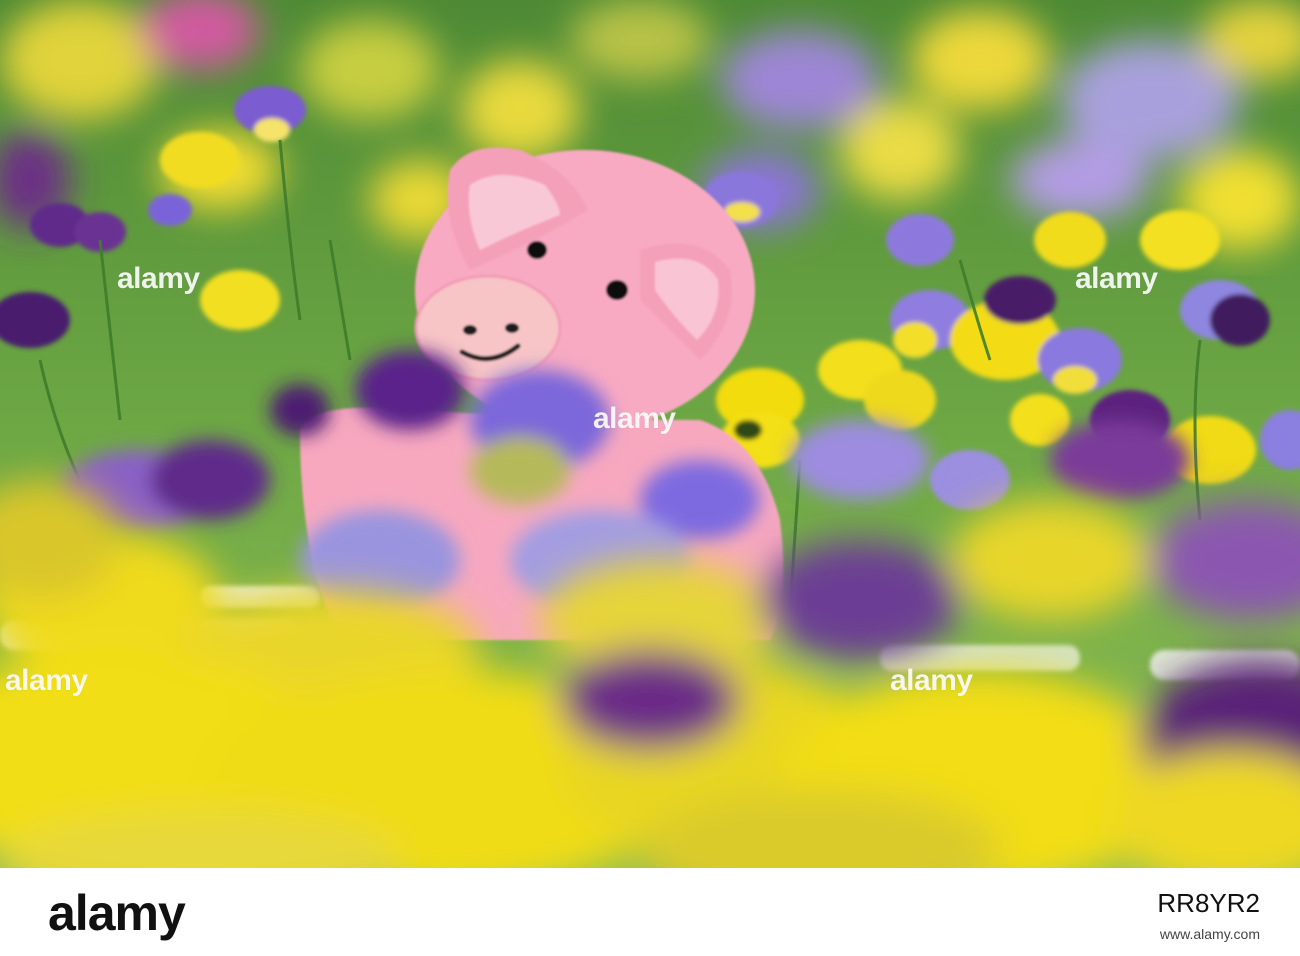 The height and width of the screenshot is (956, 1300). Describe the element at coordinates (1210, 934) in the screenshot. I see `site-url: www.alamy.com` at that location.